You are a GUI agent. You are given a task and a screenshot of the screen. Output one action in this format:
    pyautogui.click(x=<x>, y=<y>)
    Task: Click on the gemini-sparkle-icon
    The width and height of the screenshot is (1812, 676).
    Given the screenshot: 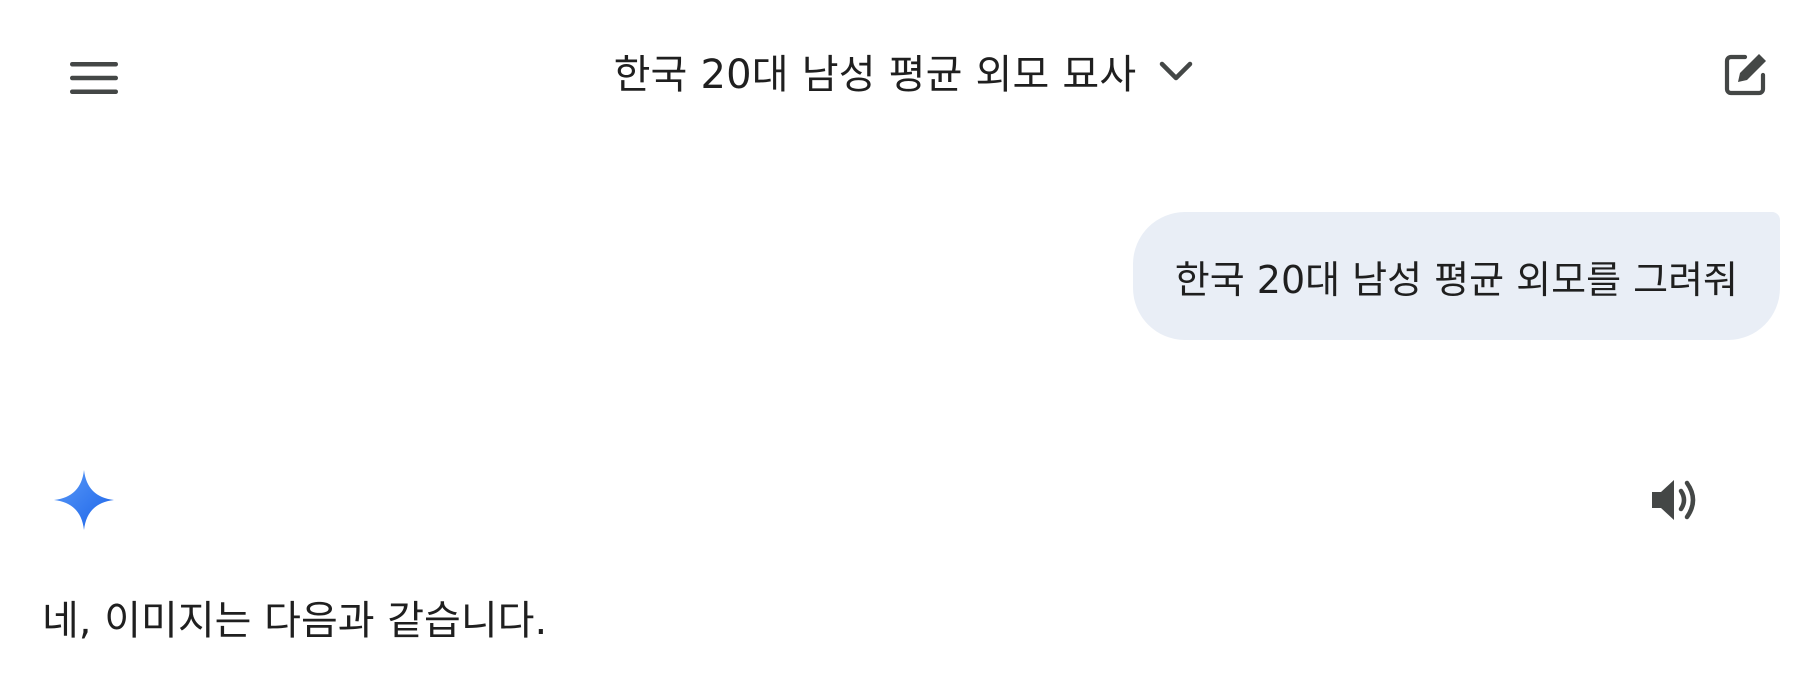 What is the action you would take?
    pyautogui.click(x=84, y=500)
    